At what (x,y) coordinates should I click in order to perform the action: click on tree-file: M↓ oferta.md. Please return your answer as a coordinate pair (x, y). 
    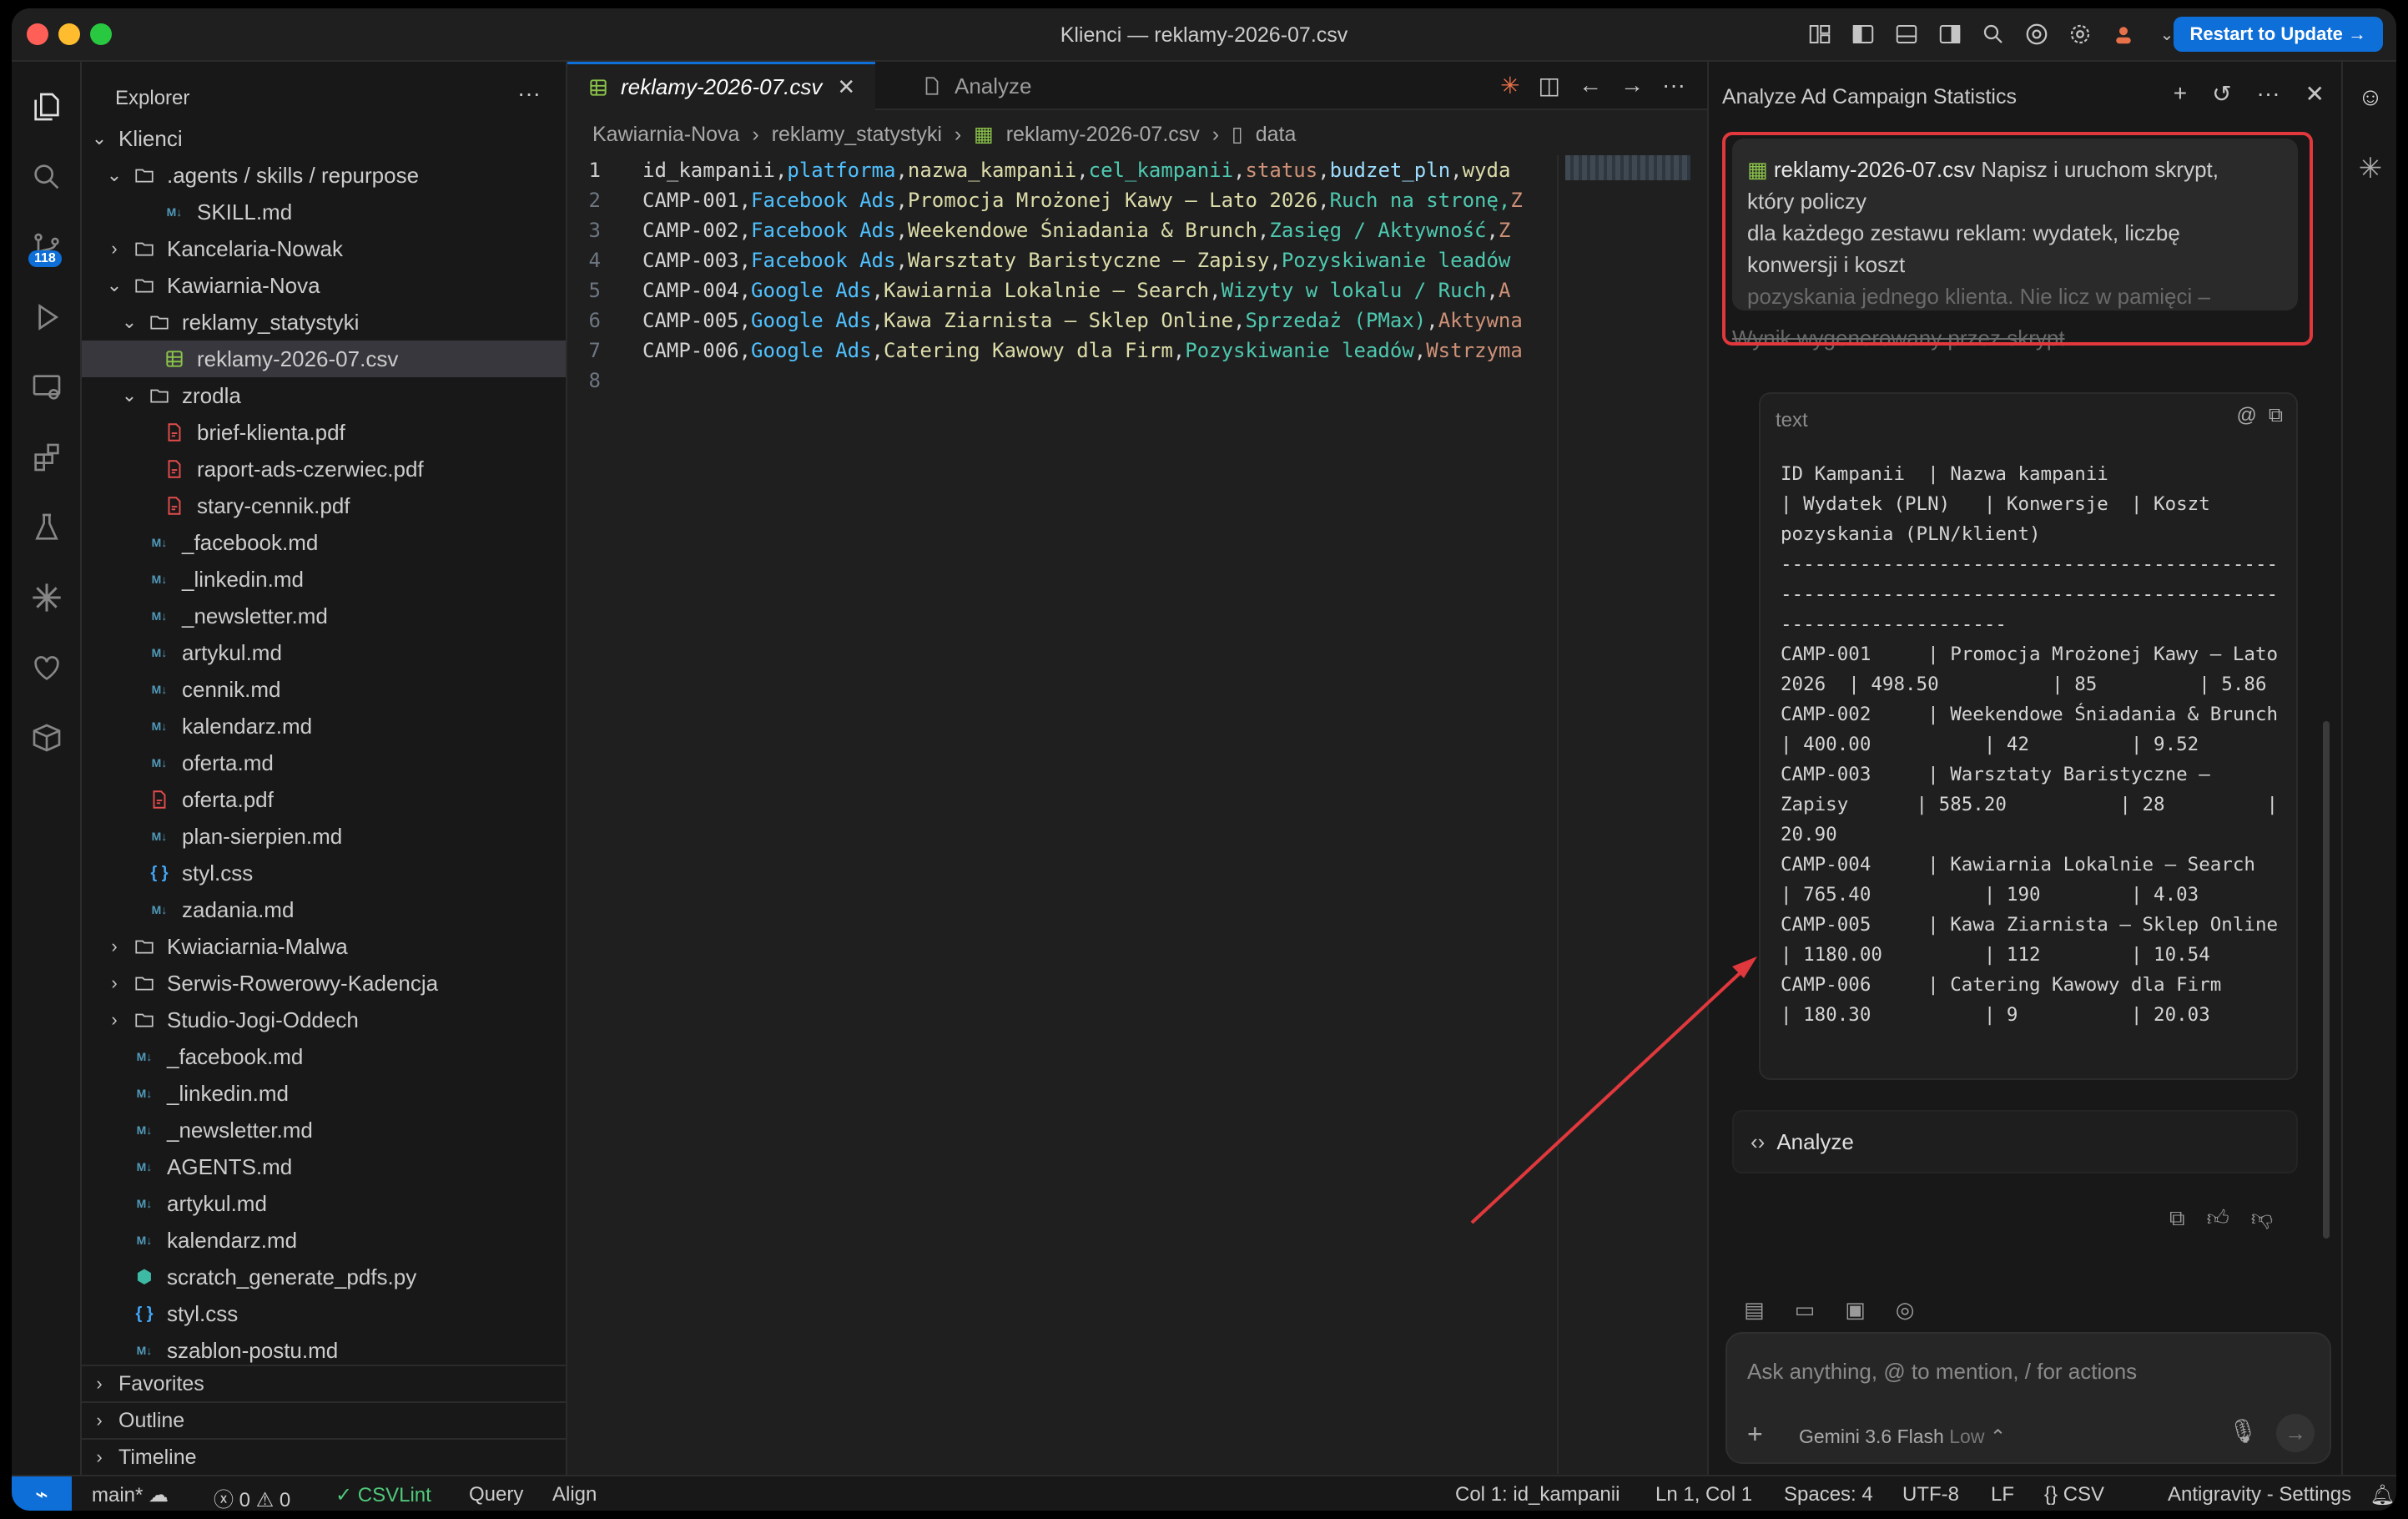
    Looking at the image, I should click on (324, 762).